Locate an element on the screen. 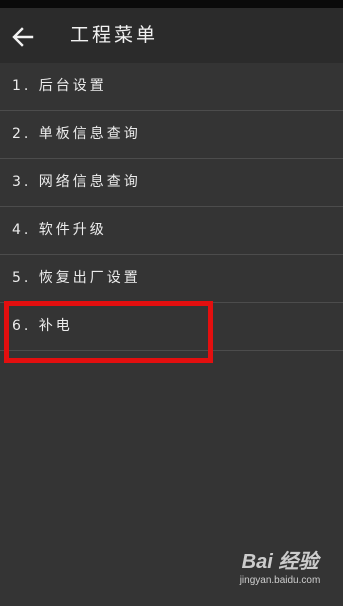 This screenshot has height=606, width=343. watermark-logo: Bai 经验 is located at coordinates (280, 562).